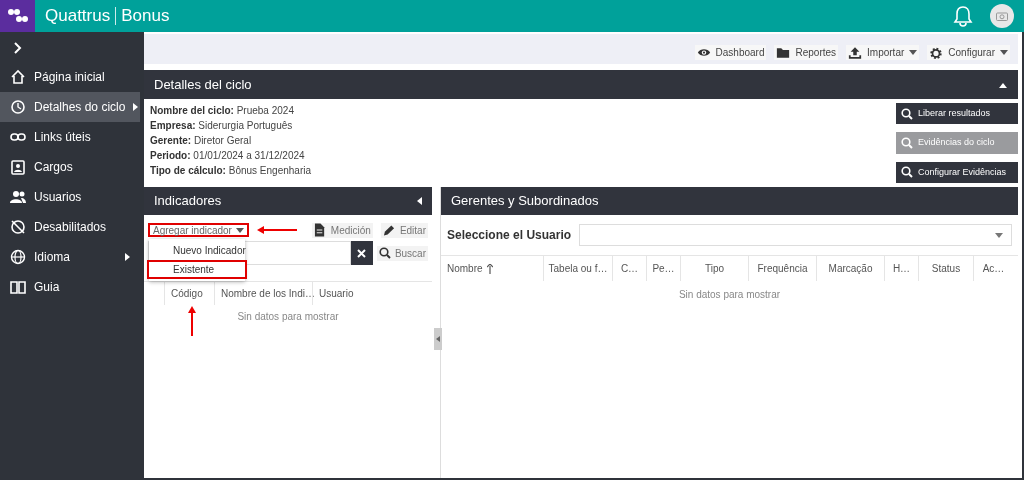 This screenshot has height=480, width=1024. Describe the element at coordinates (968, 52) in the screenshot. I see `toolbar-button: Configurar` at that location.